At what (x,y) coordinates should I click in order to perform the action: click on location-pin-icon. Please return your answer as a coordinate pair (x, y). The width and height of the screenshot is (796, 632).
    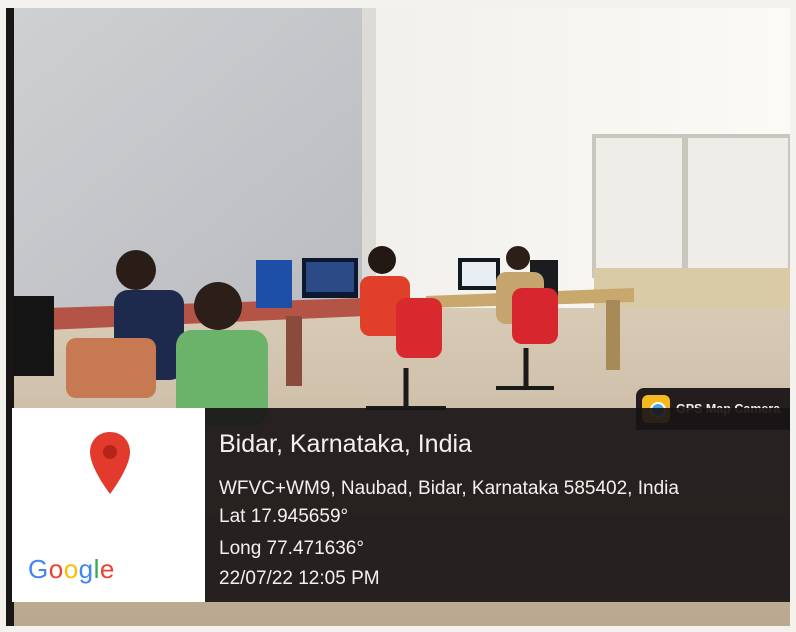
    Looking at the image, I should click on (110, 463).